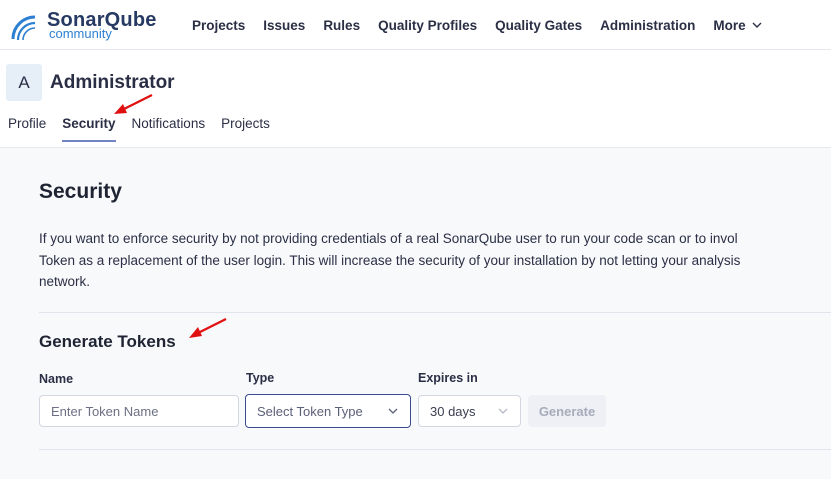  What do you see at coordinates (80, 191) in the screenshot?
I see `security-title: Security` at bounding box center [80, 191].